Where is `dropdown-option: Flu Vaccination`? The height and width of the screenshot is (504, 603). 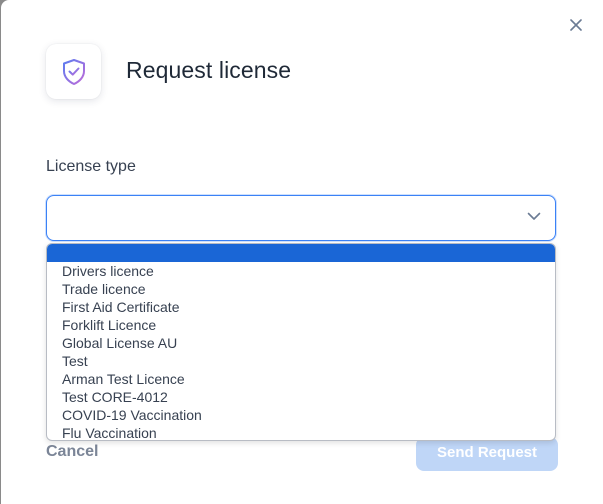
dropdown-option: Flu Vaccination is located at coordinates (301, 432).